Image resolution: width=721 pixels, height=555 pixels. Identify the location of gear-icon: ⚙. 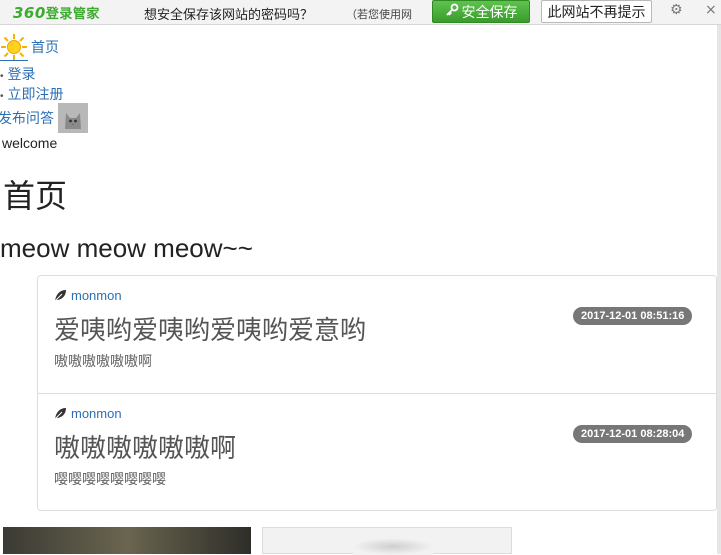
(676, 10).